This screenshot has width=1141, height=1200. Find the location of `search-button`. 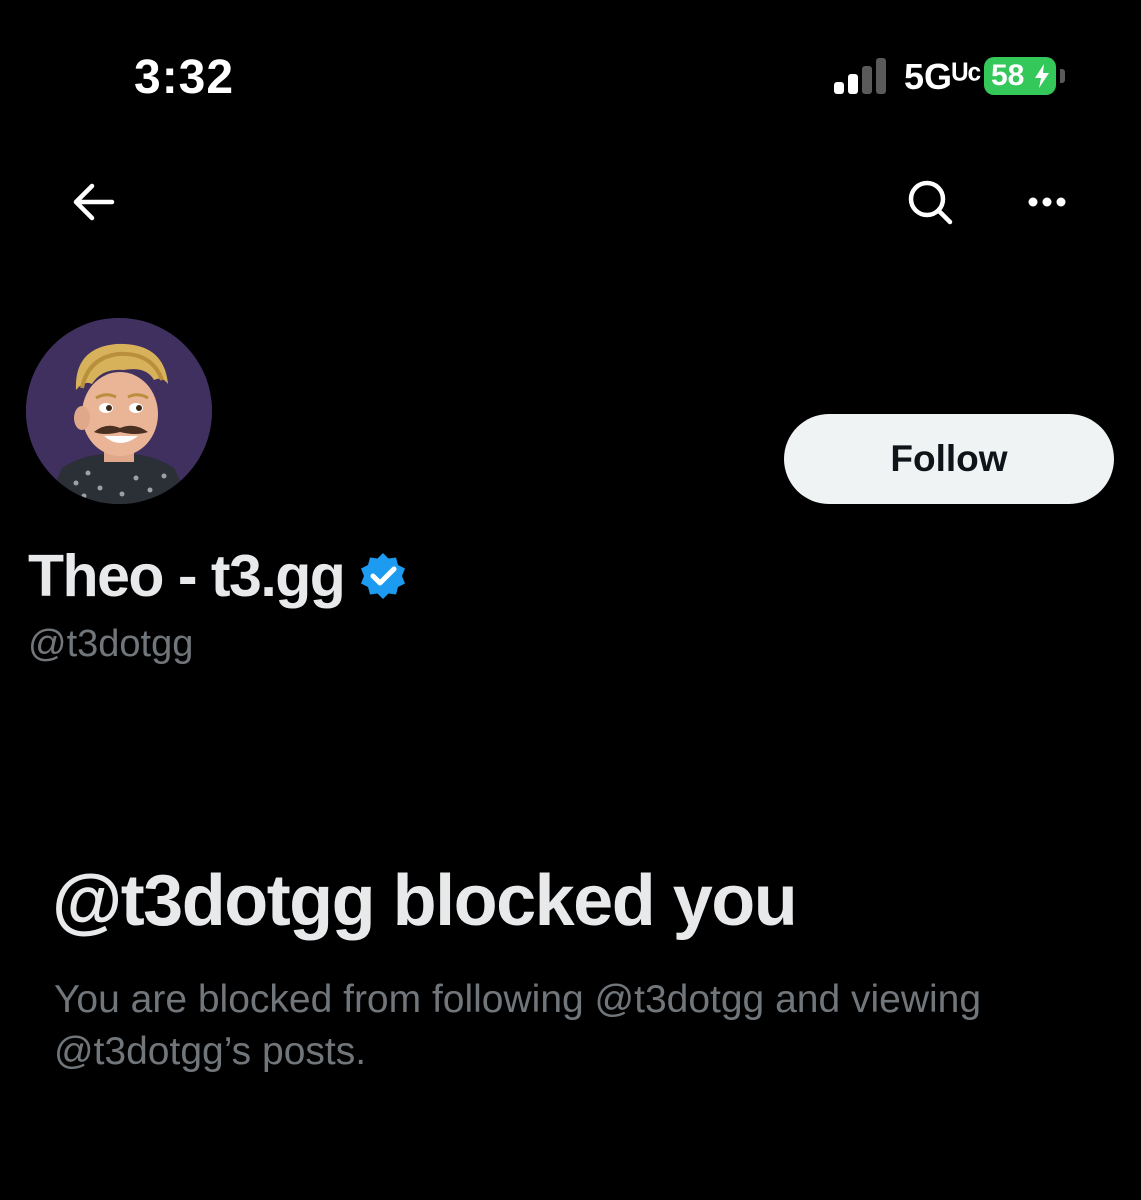

search-button is located at coordinates (930, 202).